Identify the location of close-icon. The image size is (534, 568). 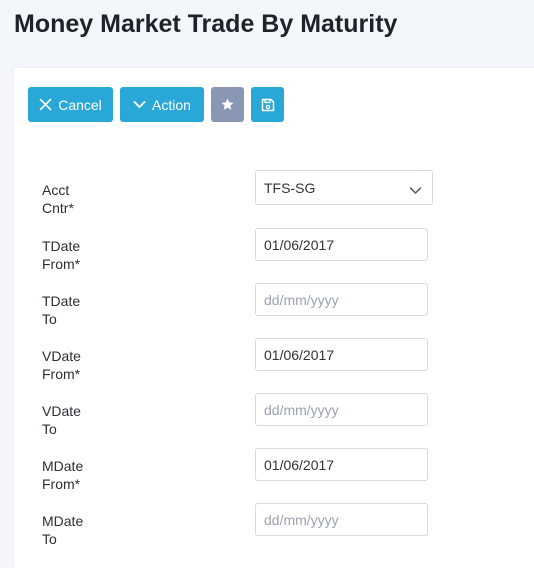
(45, 104).